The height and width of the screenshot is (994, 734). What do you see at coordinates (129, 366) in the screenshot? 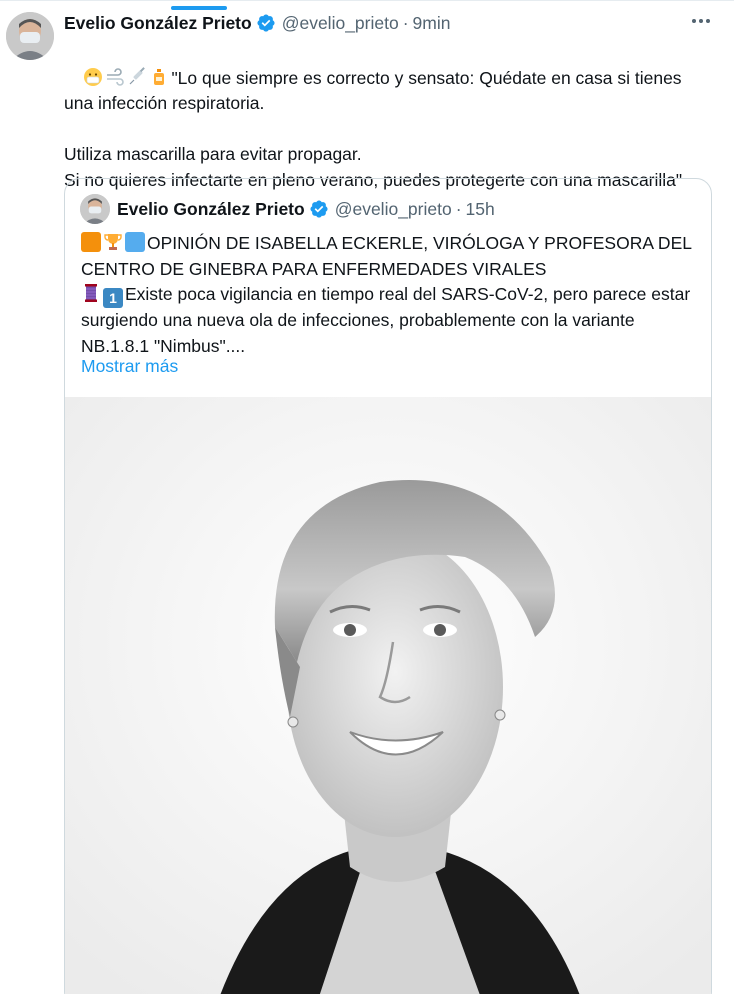
I see `show-more-link: Mostrar más` at bounding box center [129, 366].